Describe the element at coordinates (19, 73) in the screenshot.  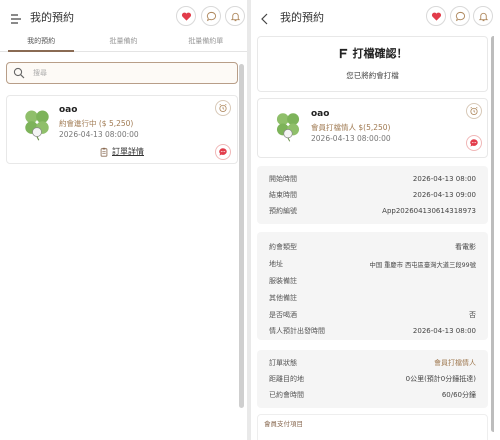
I see `search-icon` at that location.